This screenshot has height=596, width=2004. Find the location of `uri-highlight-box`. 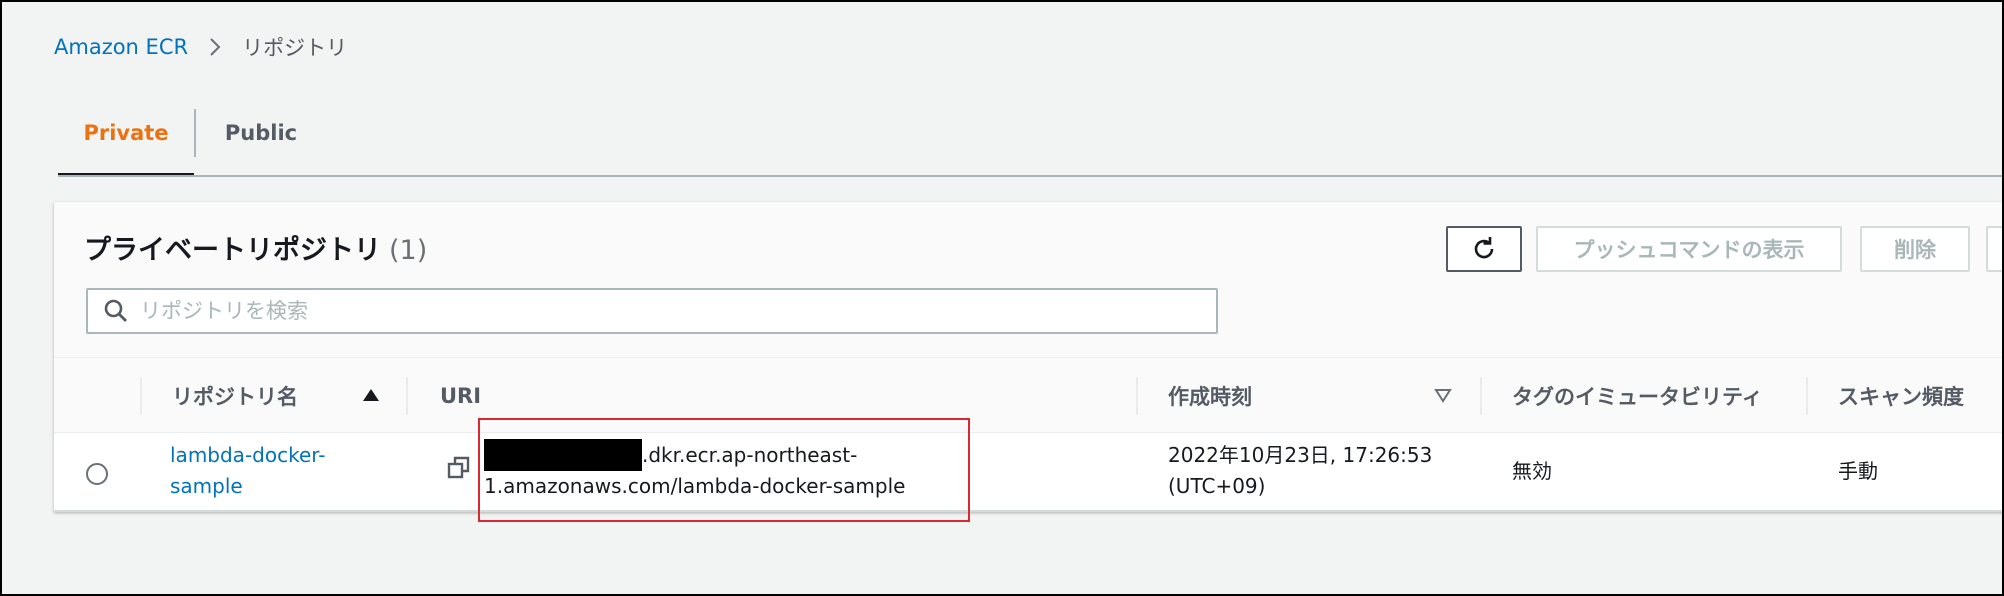

uri-highlight-box is located at coordinates (724, 470).